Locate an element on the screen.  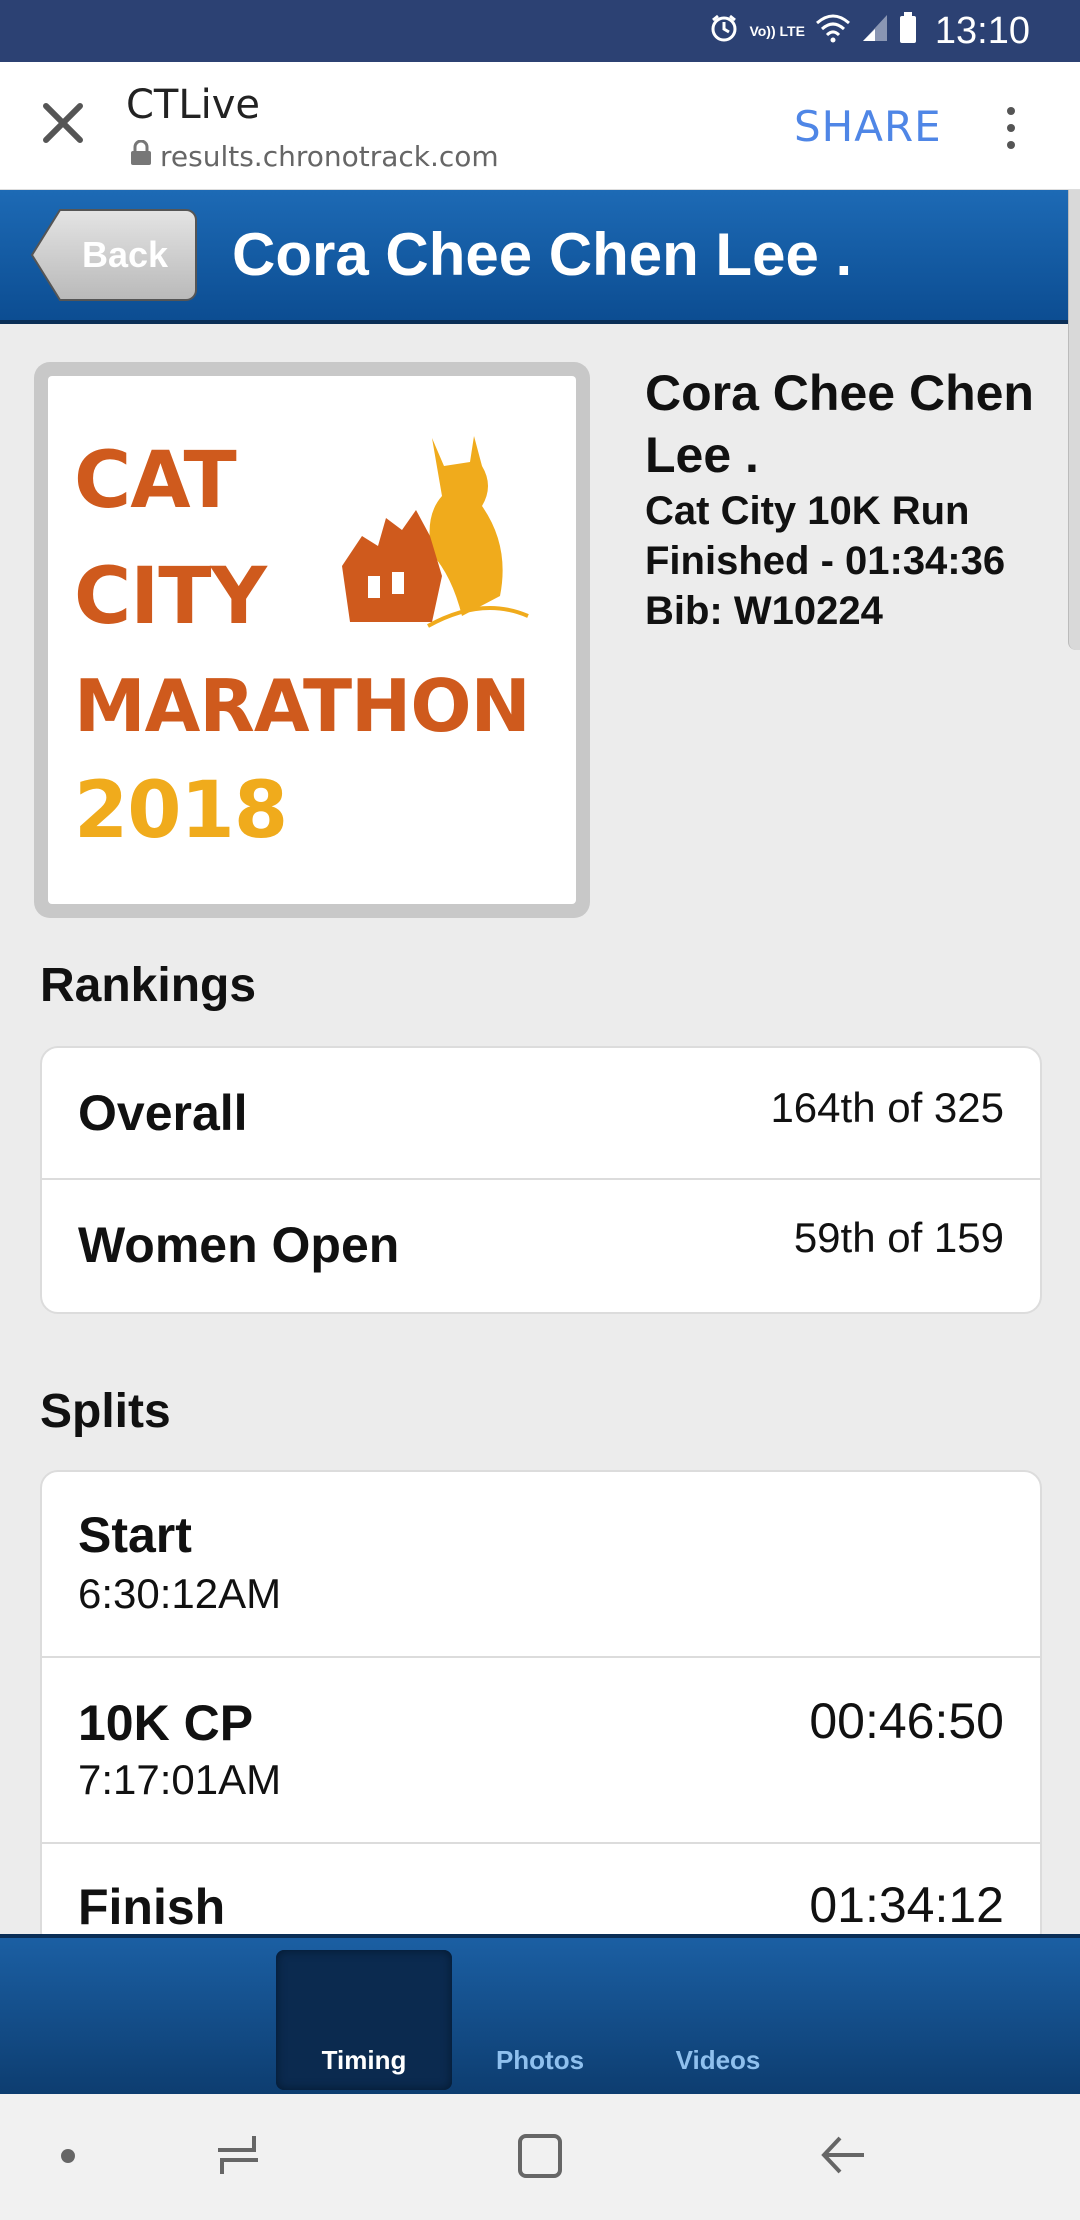
ranking-value: 164th of 325 is located at coordinates (887, 1107).